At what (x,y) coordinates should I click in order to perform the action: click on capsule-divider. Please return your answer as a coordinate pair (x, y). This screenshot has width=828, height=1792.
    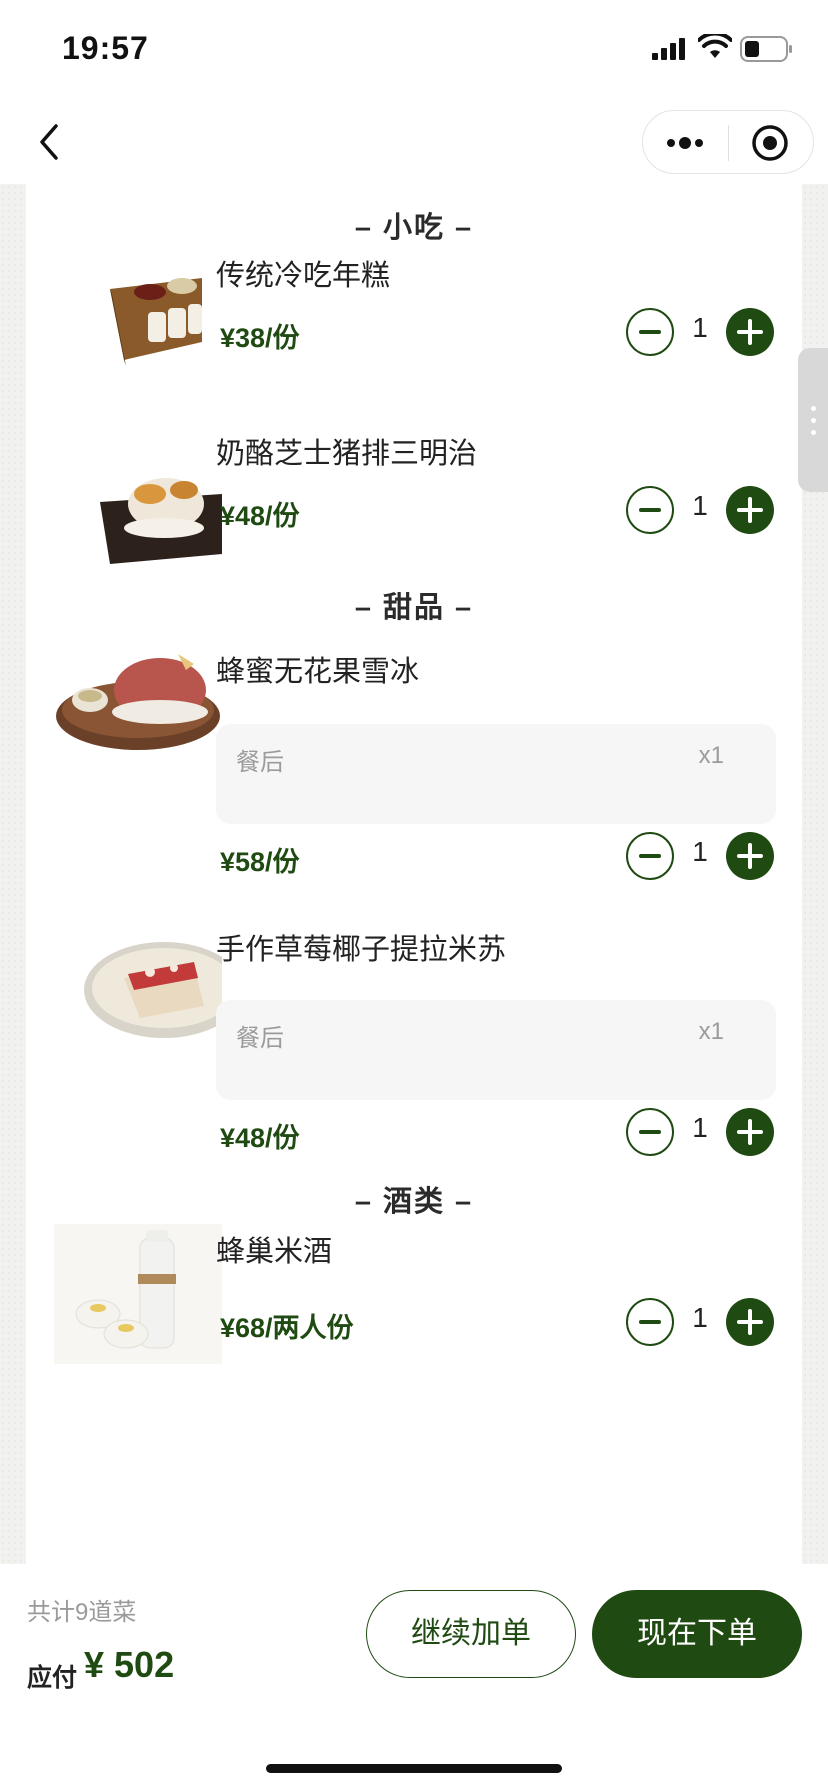
    Looking at the image, I should click on (728, 143).